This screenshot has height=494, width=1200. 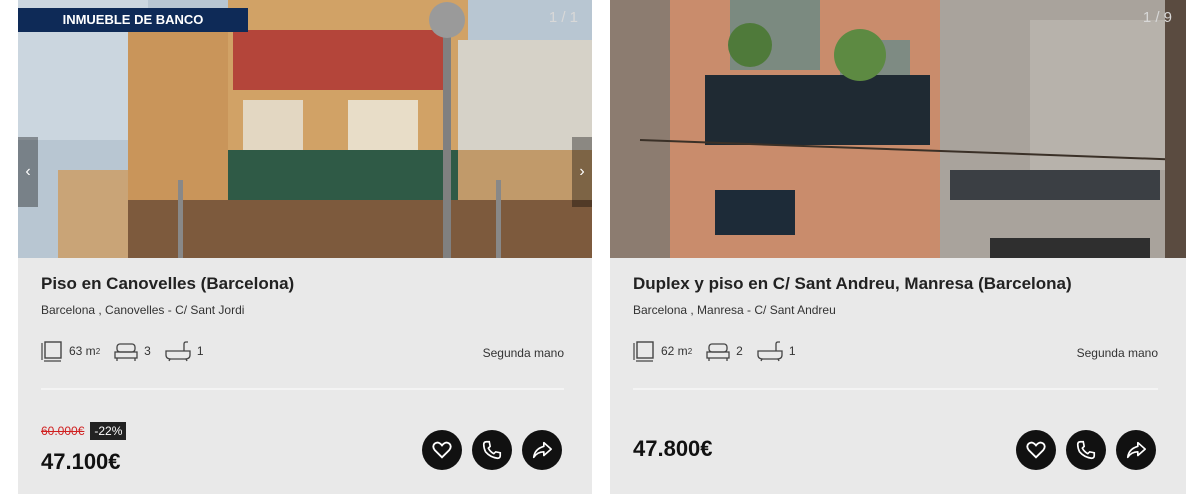 I want to click on listing-features: 63 m2 3 1, so click(x=129, y=351).